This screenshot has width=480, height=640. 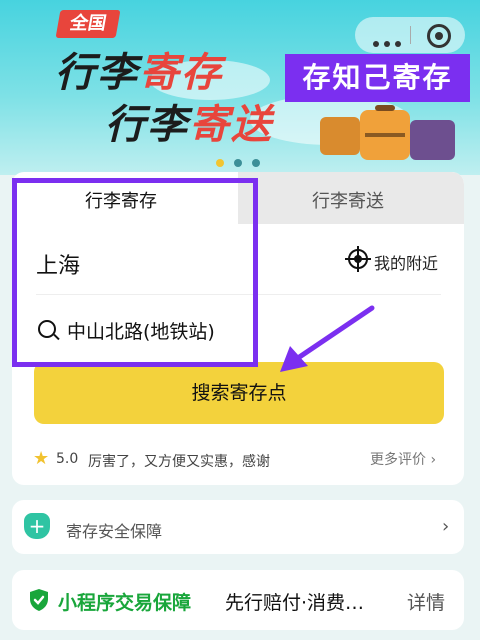 I want to click on search-storage-button: 搜索寄存点, so click(x=239, y=393).